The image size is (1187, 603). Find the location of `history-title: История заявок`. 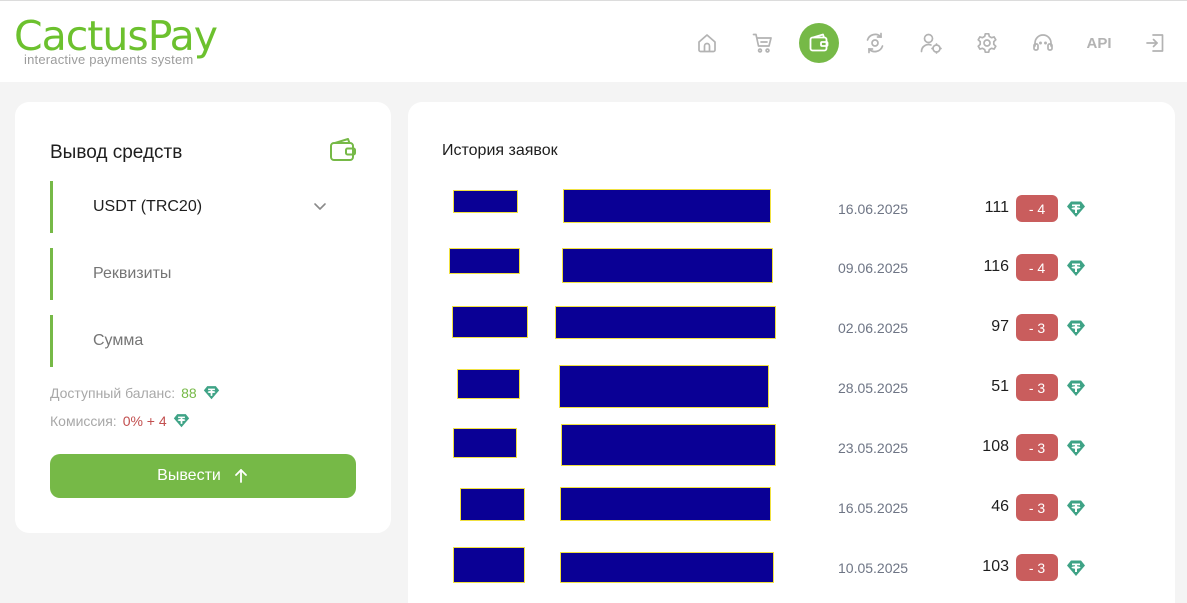

history-title: История заявок is located at coordinates (500, 150).